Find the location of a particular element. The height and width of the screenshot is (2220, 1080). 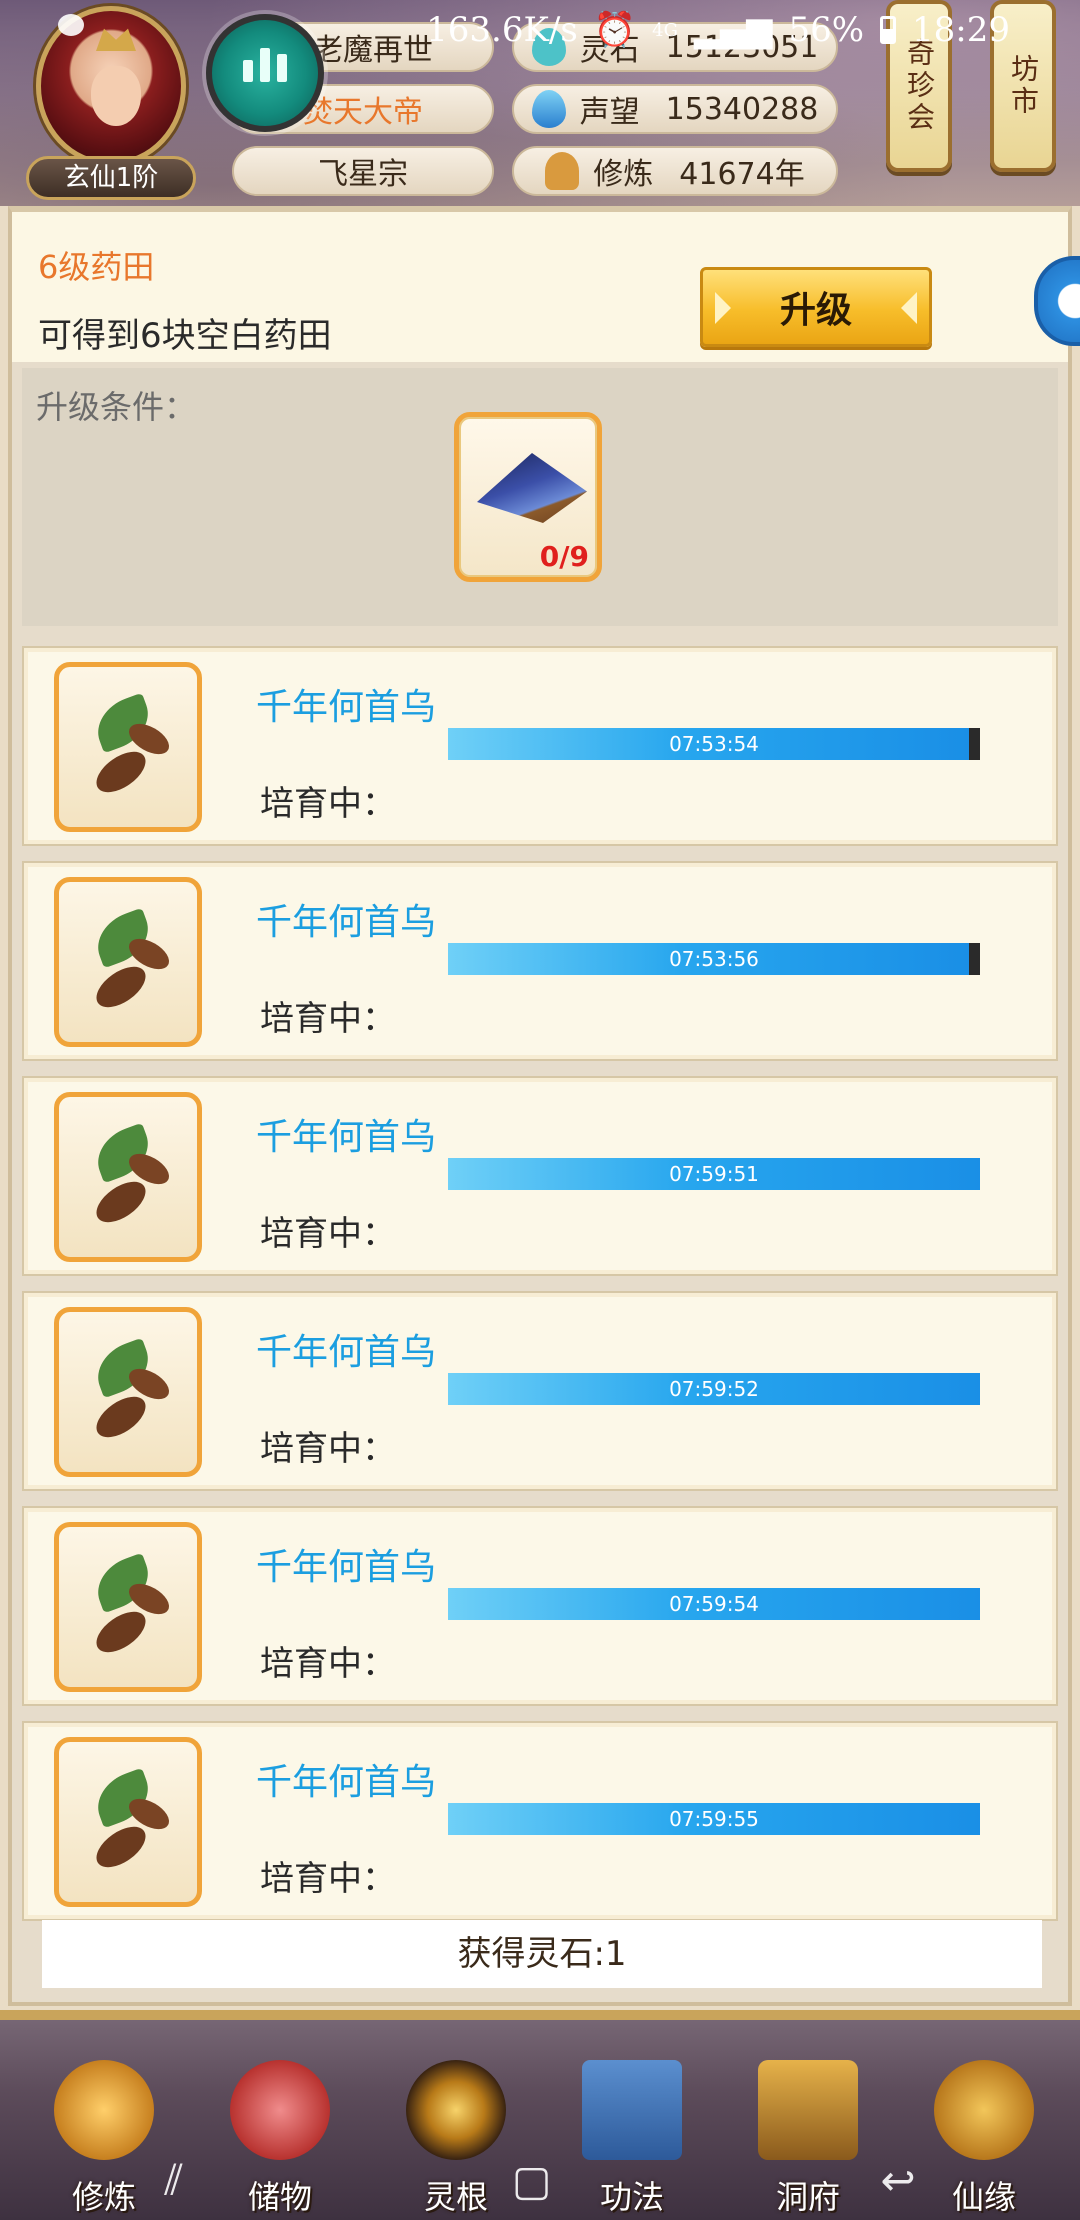

rank-badge: 玄仙1阶 is located at coordinates (111, 178).